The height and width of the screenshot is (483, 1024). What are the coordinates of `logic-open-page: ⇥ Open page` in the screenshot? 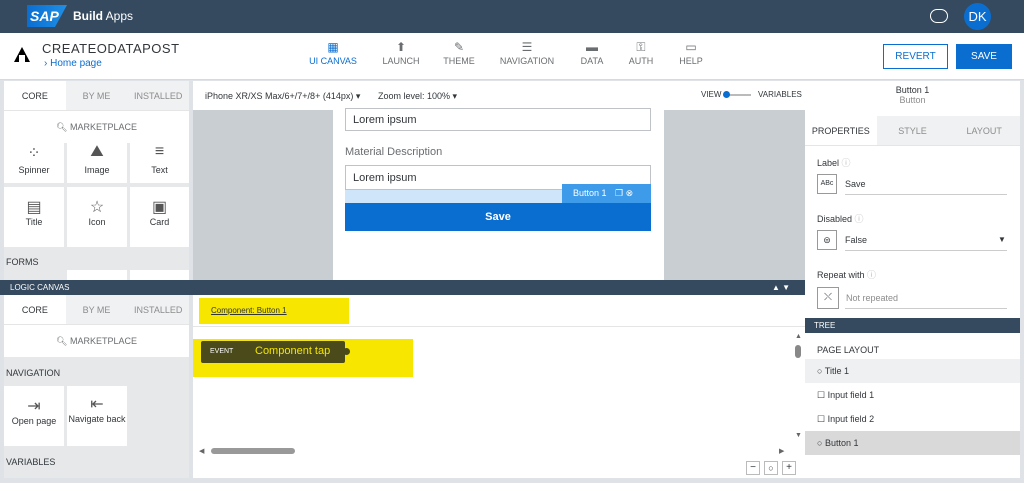 It's located at (34, 416).